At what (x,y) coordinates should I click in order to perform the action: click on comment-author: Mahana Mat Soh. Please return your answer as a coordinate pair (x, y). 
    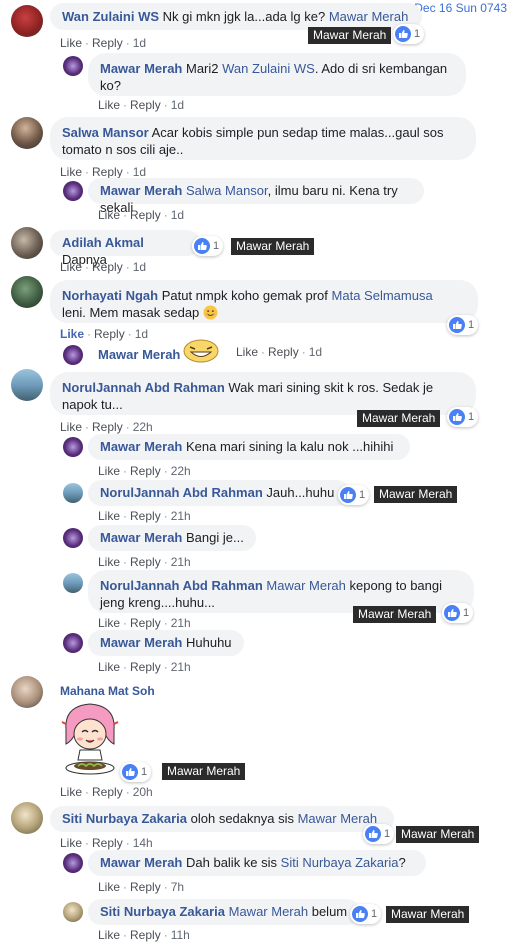
    Looking at the image, I should click on (107, 691).